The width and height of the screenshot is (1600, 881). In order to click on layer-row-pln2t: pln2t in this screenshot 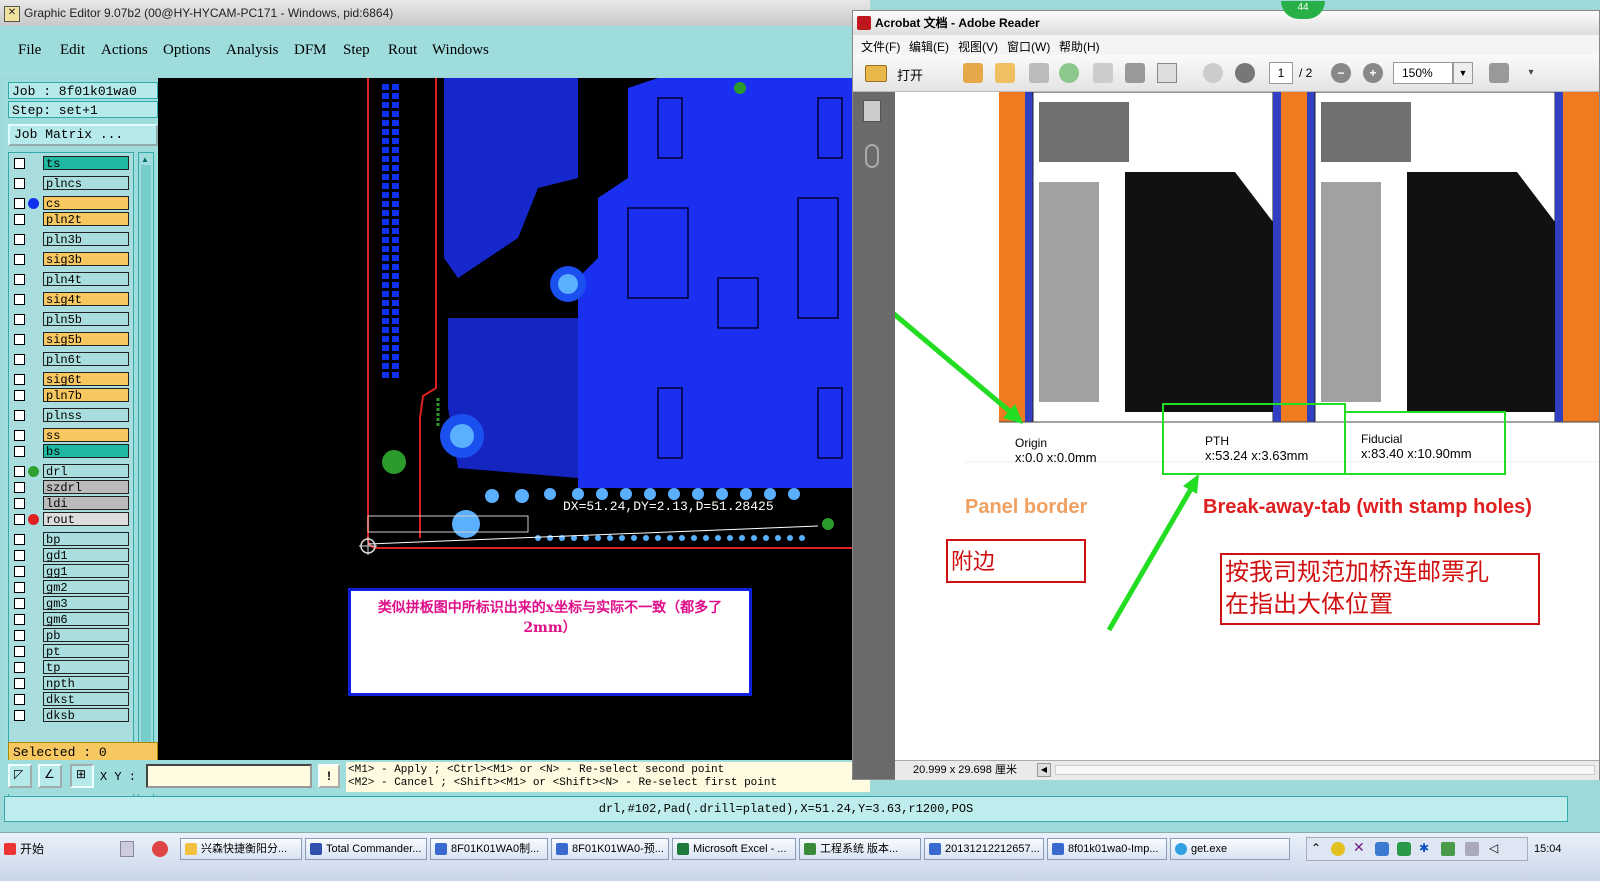, I will do `click(71, 219)`.